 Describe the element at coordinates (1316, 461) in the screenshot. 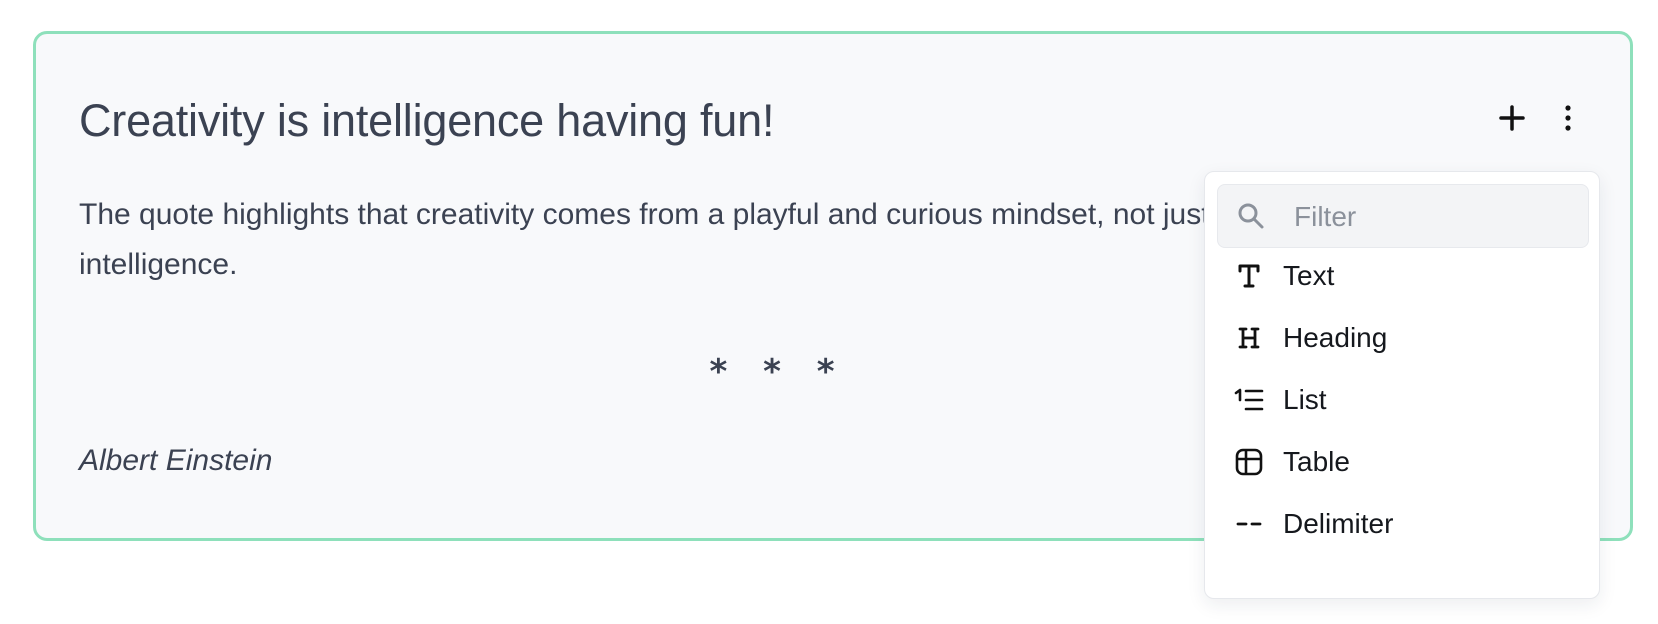

I see `menu-item-label: Table` at that location.